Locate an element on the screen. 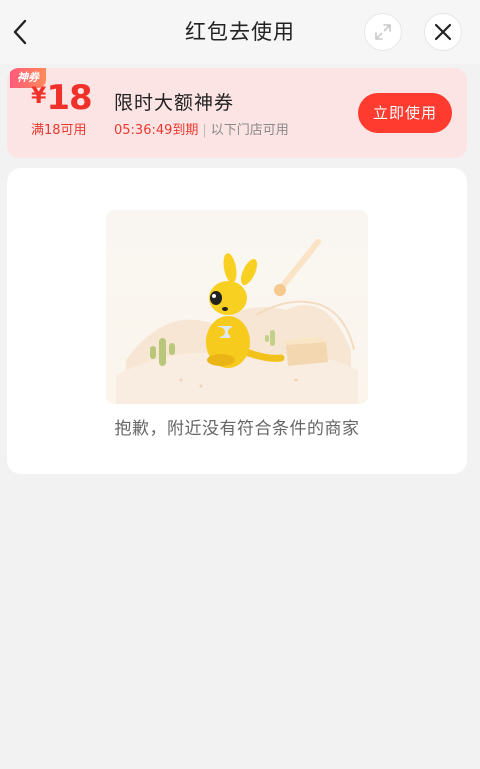  empty-state-message: 抱歉，附近没有符合条件的商家 is located at coordinates (237, 429).